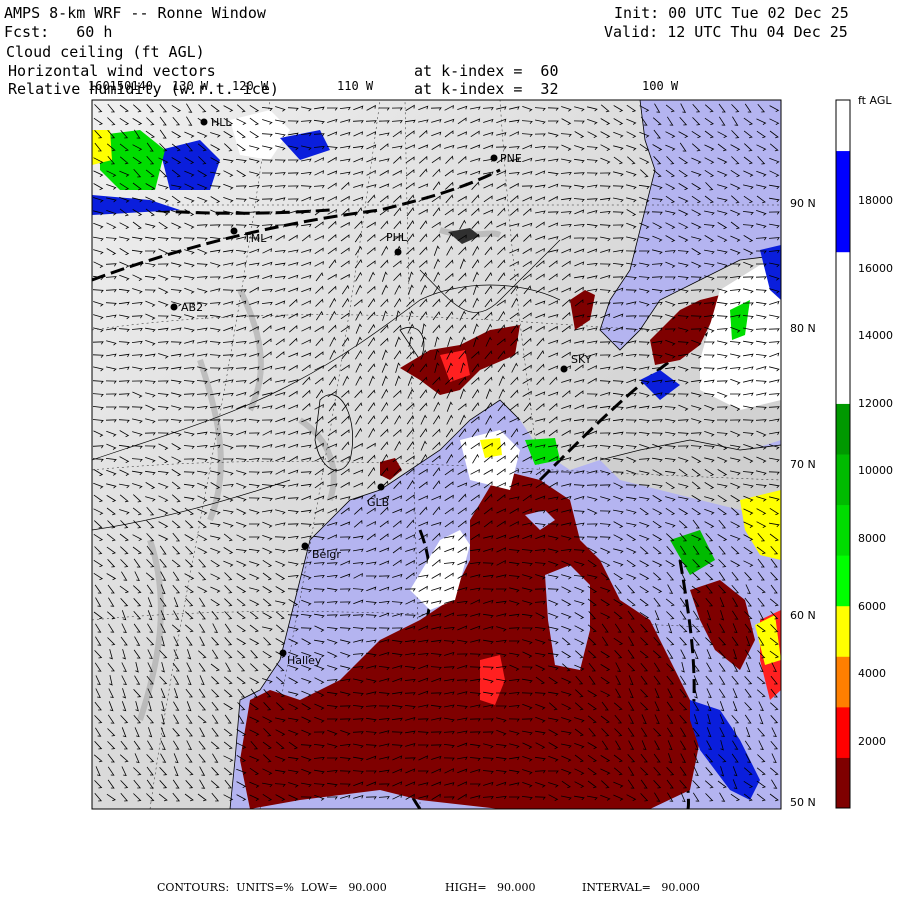 The width and height of the screenshot is (900, 900). Describe the element at coordinates (511, 158) in the screenshot. I see `station-label-pne: PNE` at that location.